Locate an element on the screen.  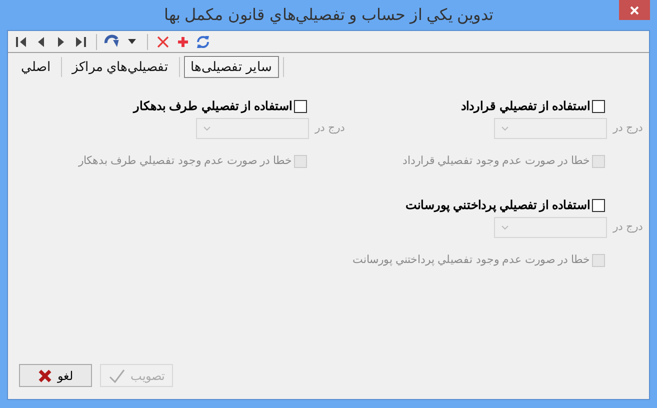
dropdown-caret-icon is located at coordinates (132, 41).